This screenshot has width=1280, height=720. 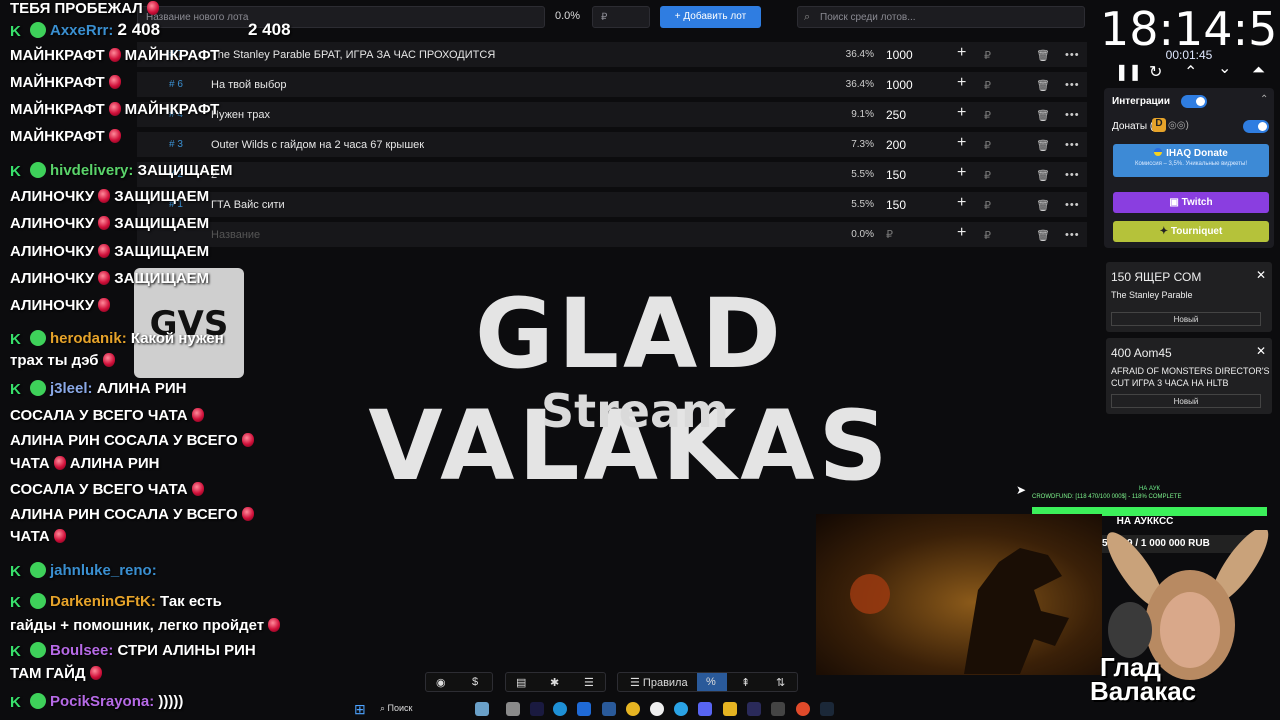 What do you see at coordinates (154, 570) in the screenshot?
I see `chat-colon: :` at bounding box center [154, 570].